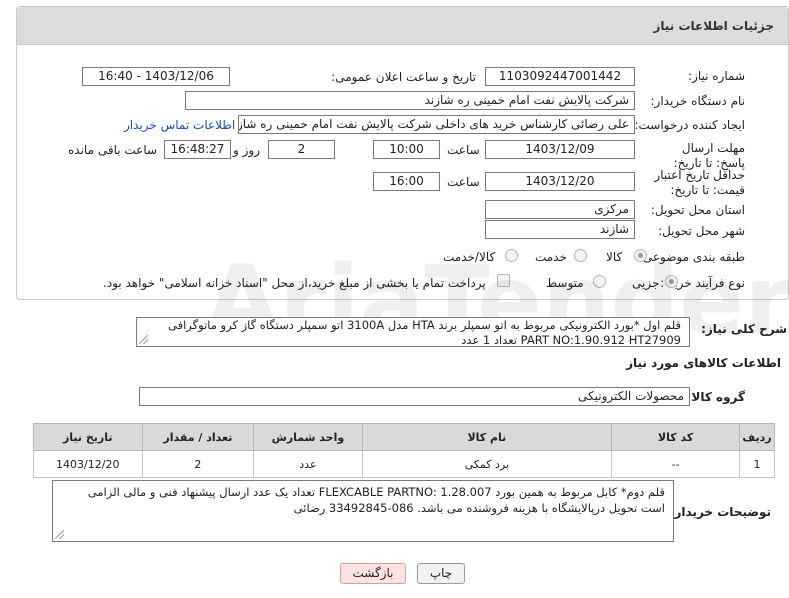 This screenshot has height=598, width=789. I want to click on buyer-org-field: شرکت پالایش نفت امام خمینی ره شازند, so click(410, 100).